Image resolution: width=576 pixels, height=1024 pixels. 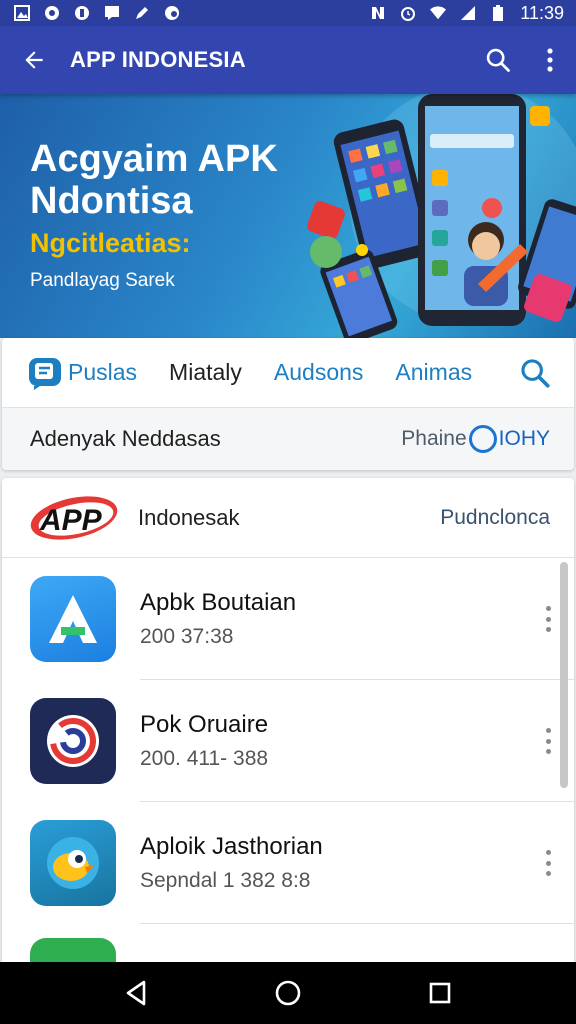 I want to click on wifi-icon, so click(x=438, y=13).